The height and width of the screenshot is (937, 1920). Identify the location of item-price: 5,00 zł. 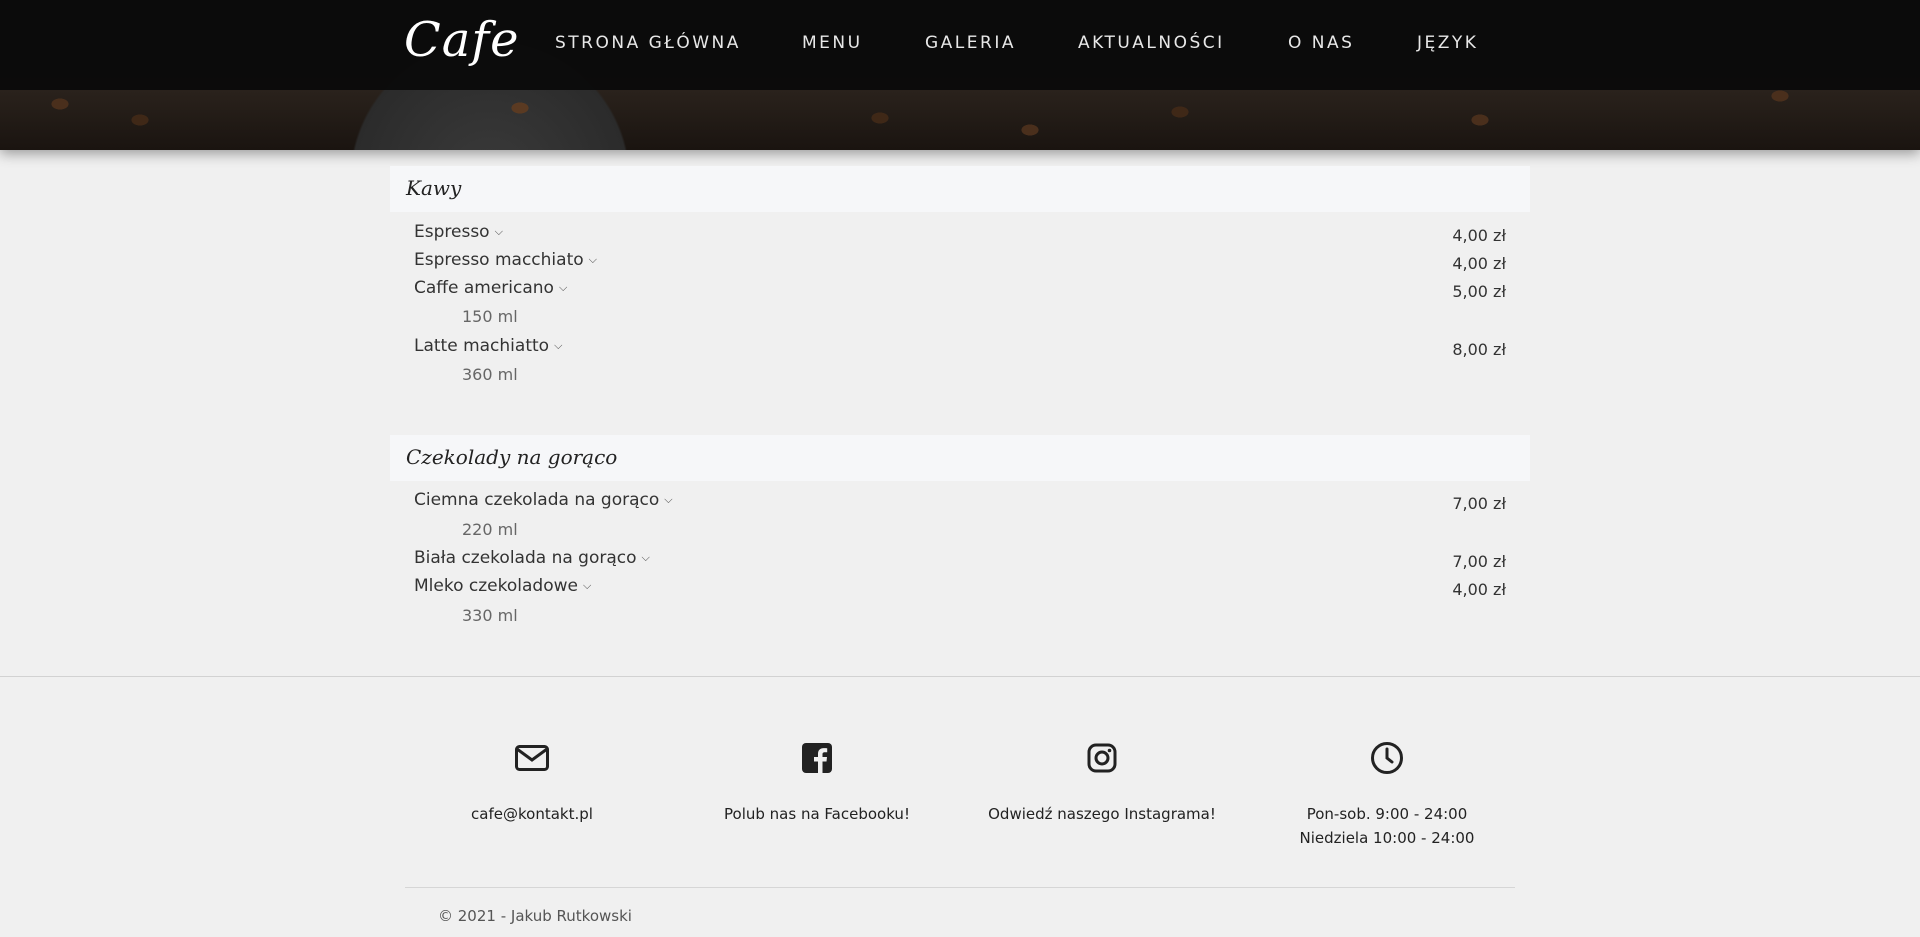
(1479, 291).